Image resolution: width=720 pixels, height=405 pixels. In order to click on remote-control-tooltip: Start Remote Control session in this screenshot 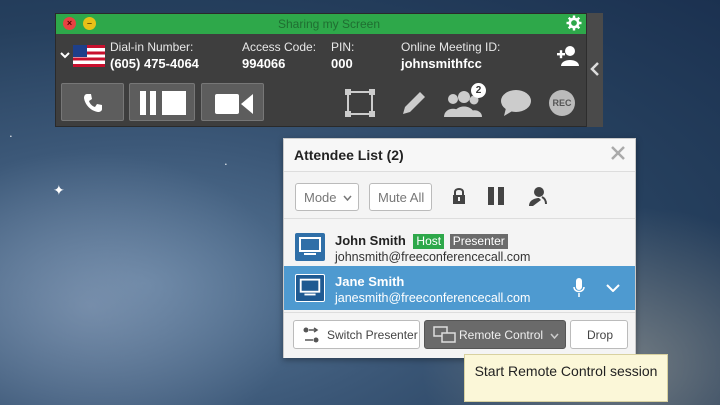, I will do `click(566, 378)`.